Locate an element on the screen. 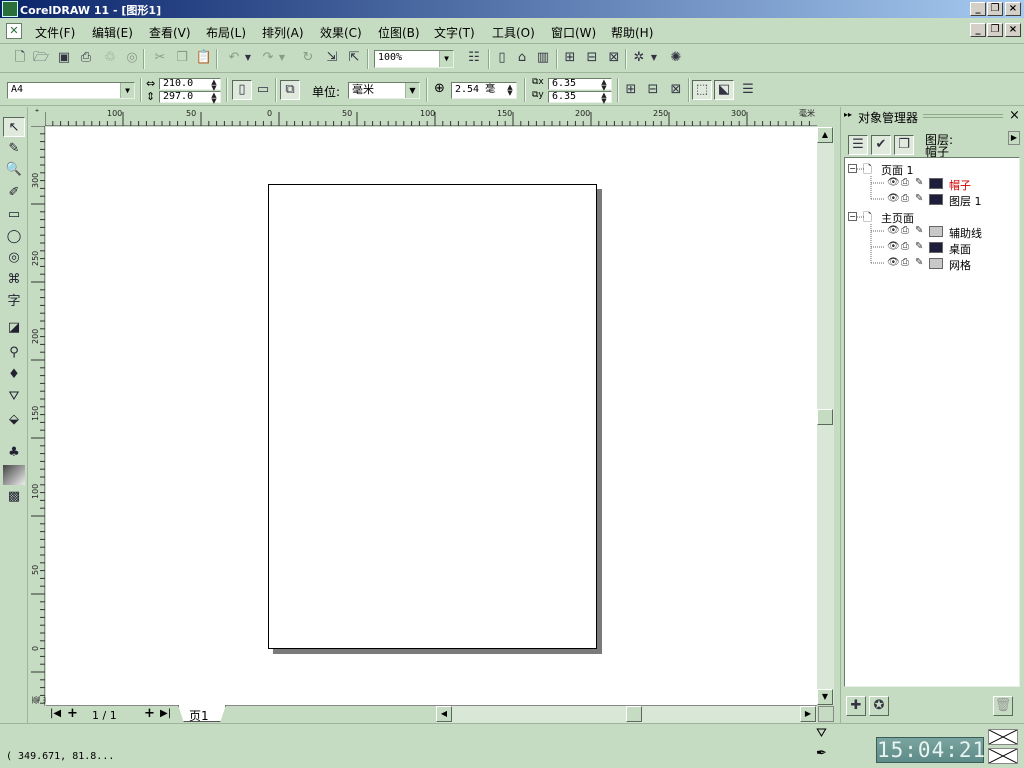 The height and width of the screenshot is (768, 1024). text-tool-icon: 字 is located at coordinates (14, 302).